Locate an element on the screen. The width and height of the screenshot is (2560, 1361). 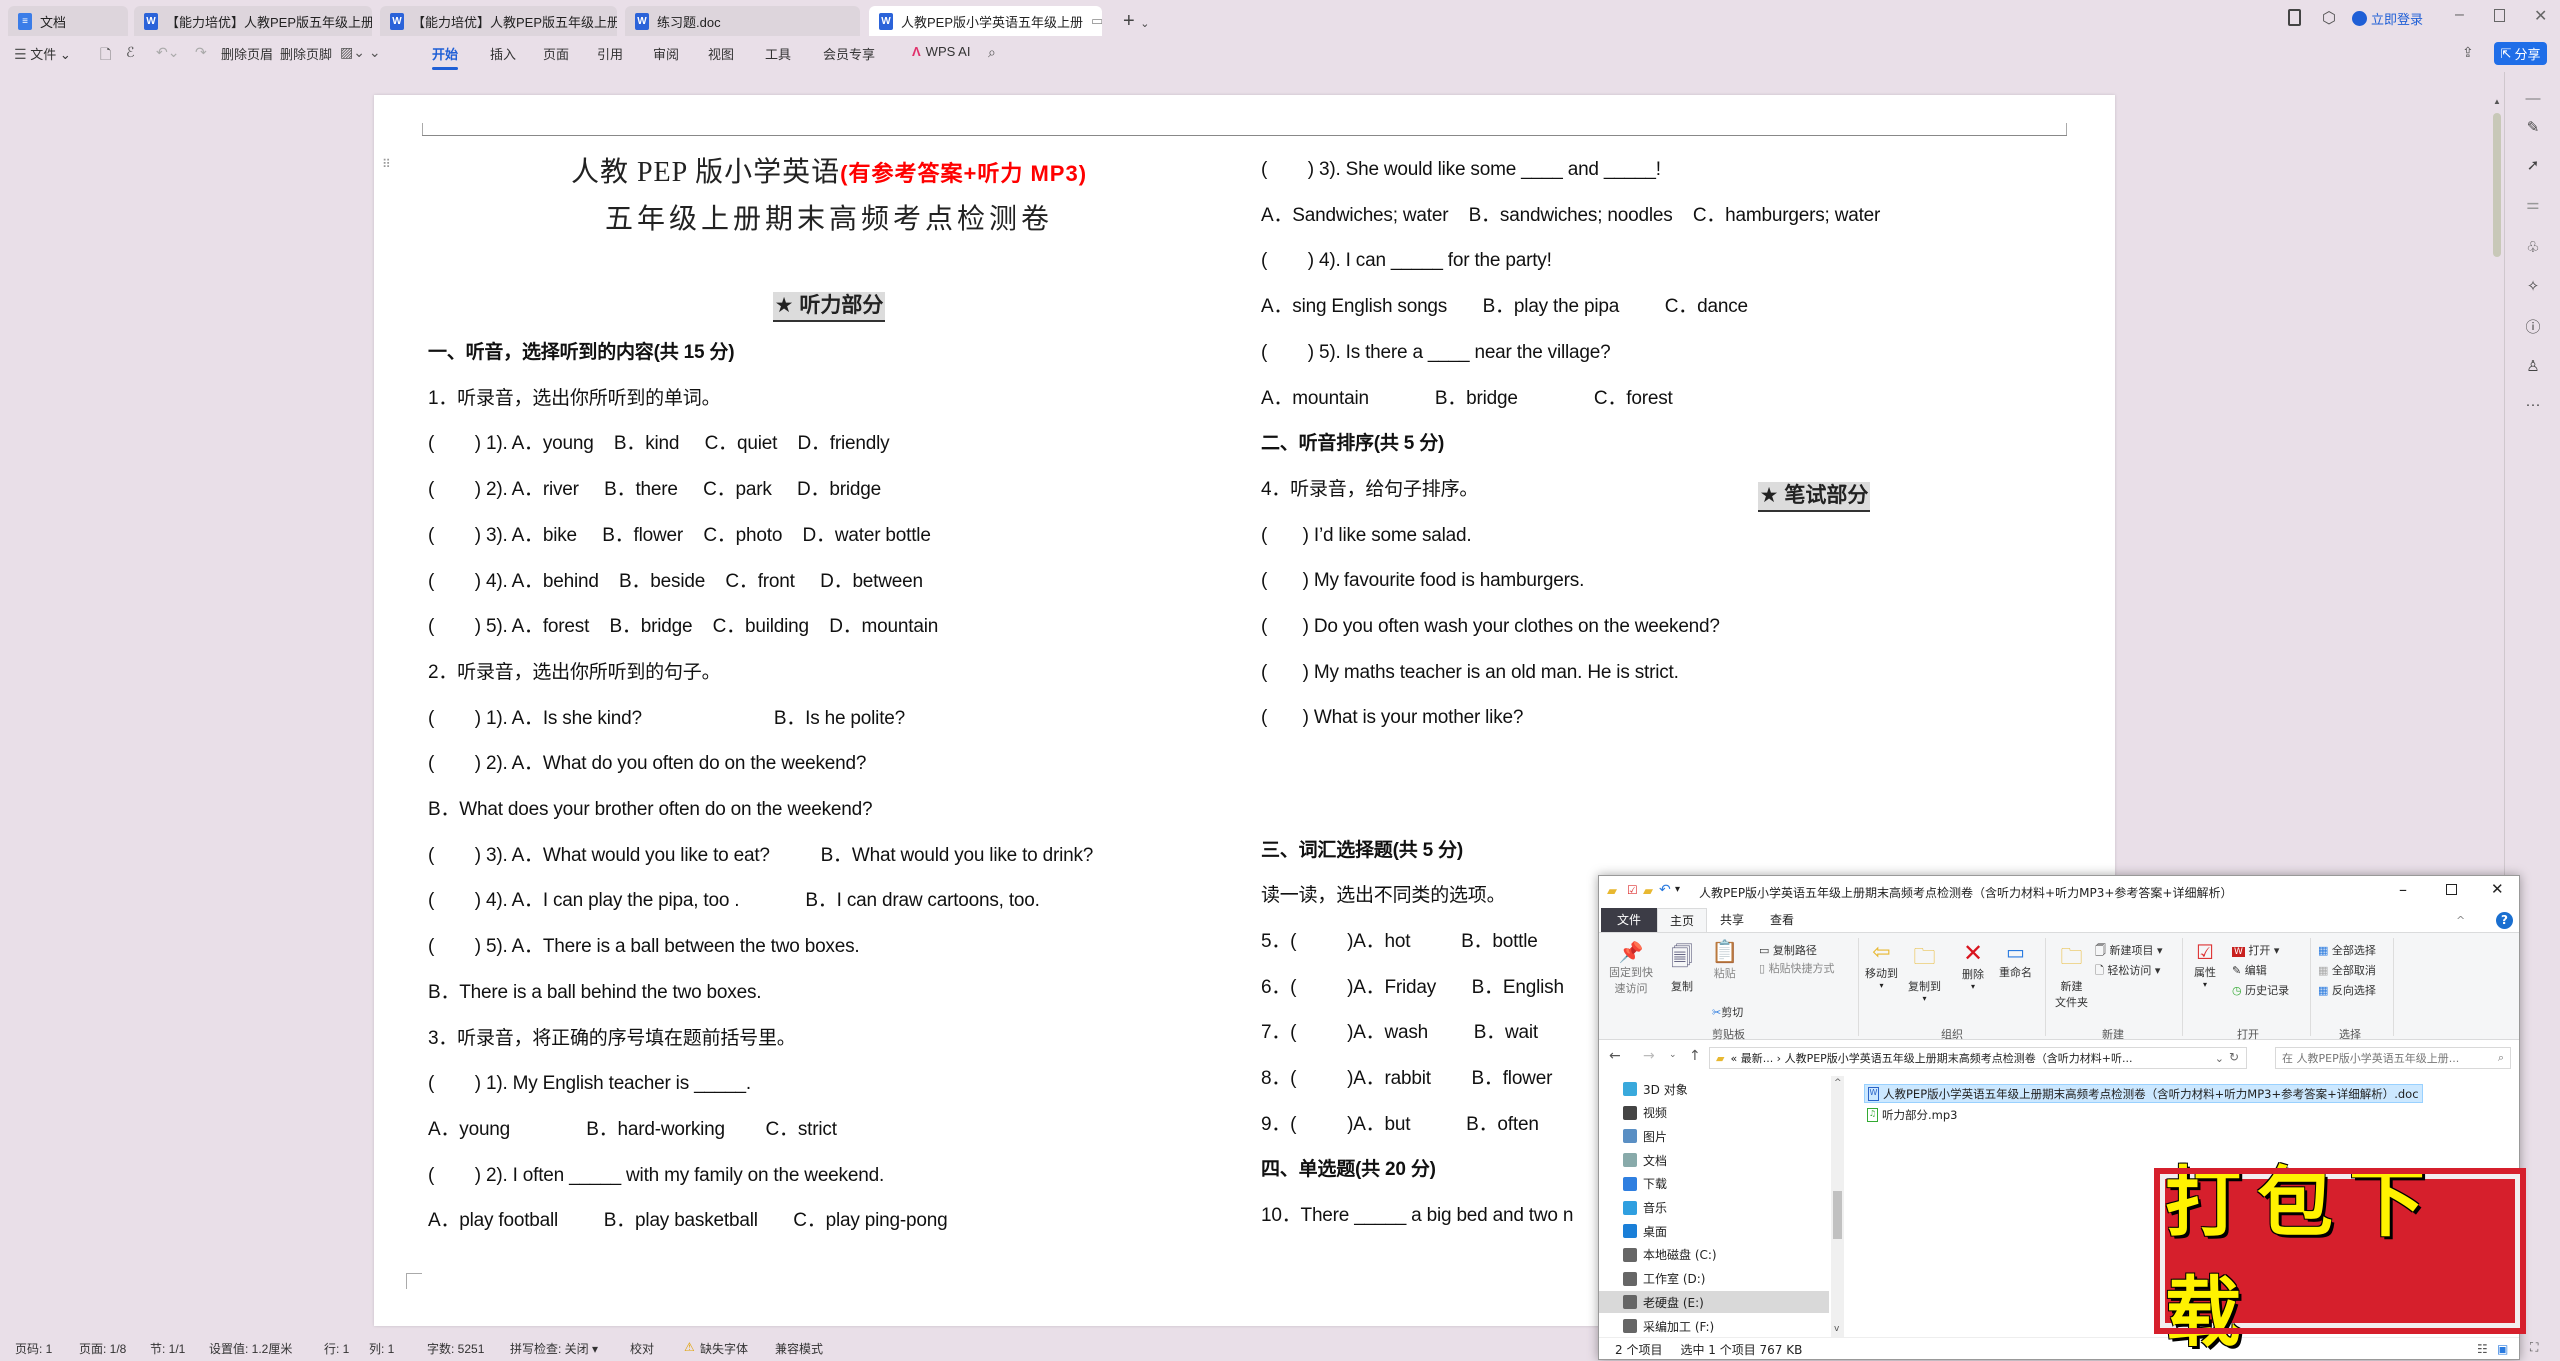
back-button: ← is located at coordinates (1615, 1056).